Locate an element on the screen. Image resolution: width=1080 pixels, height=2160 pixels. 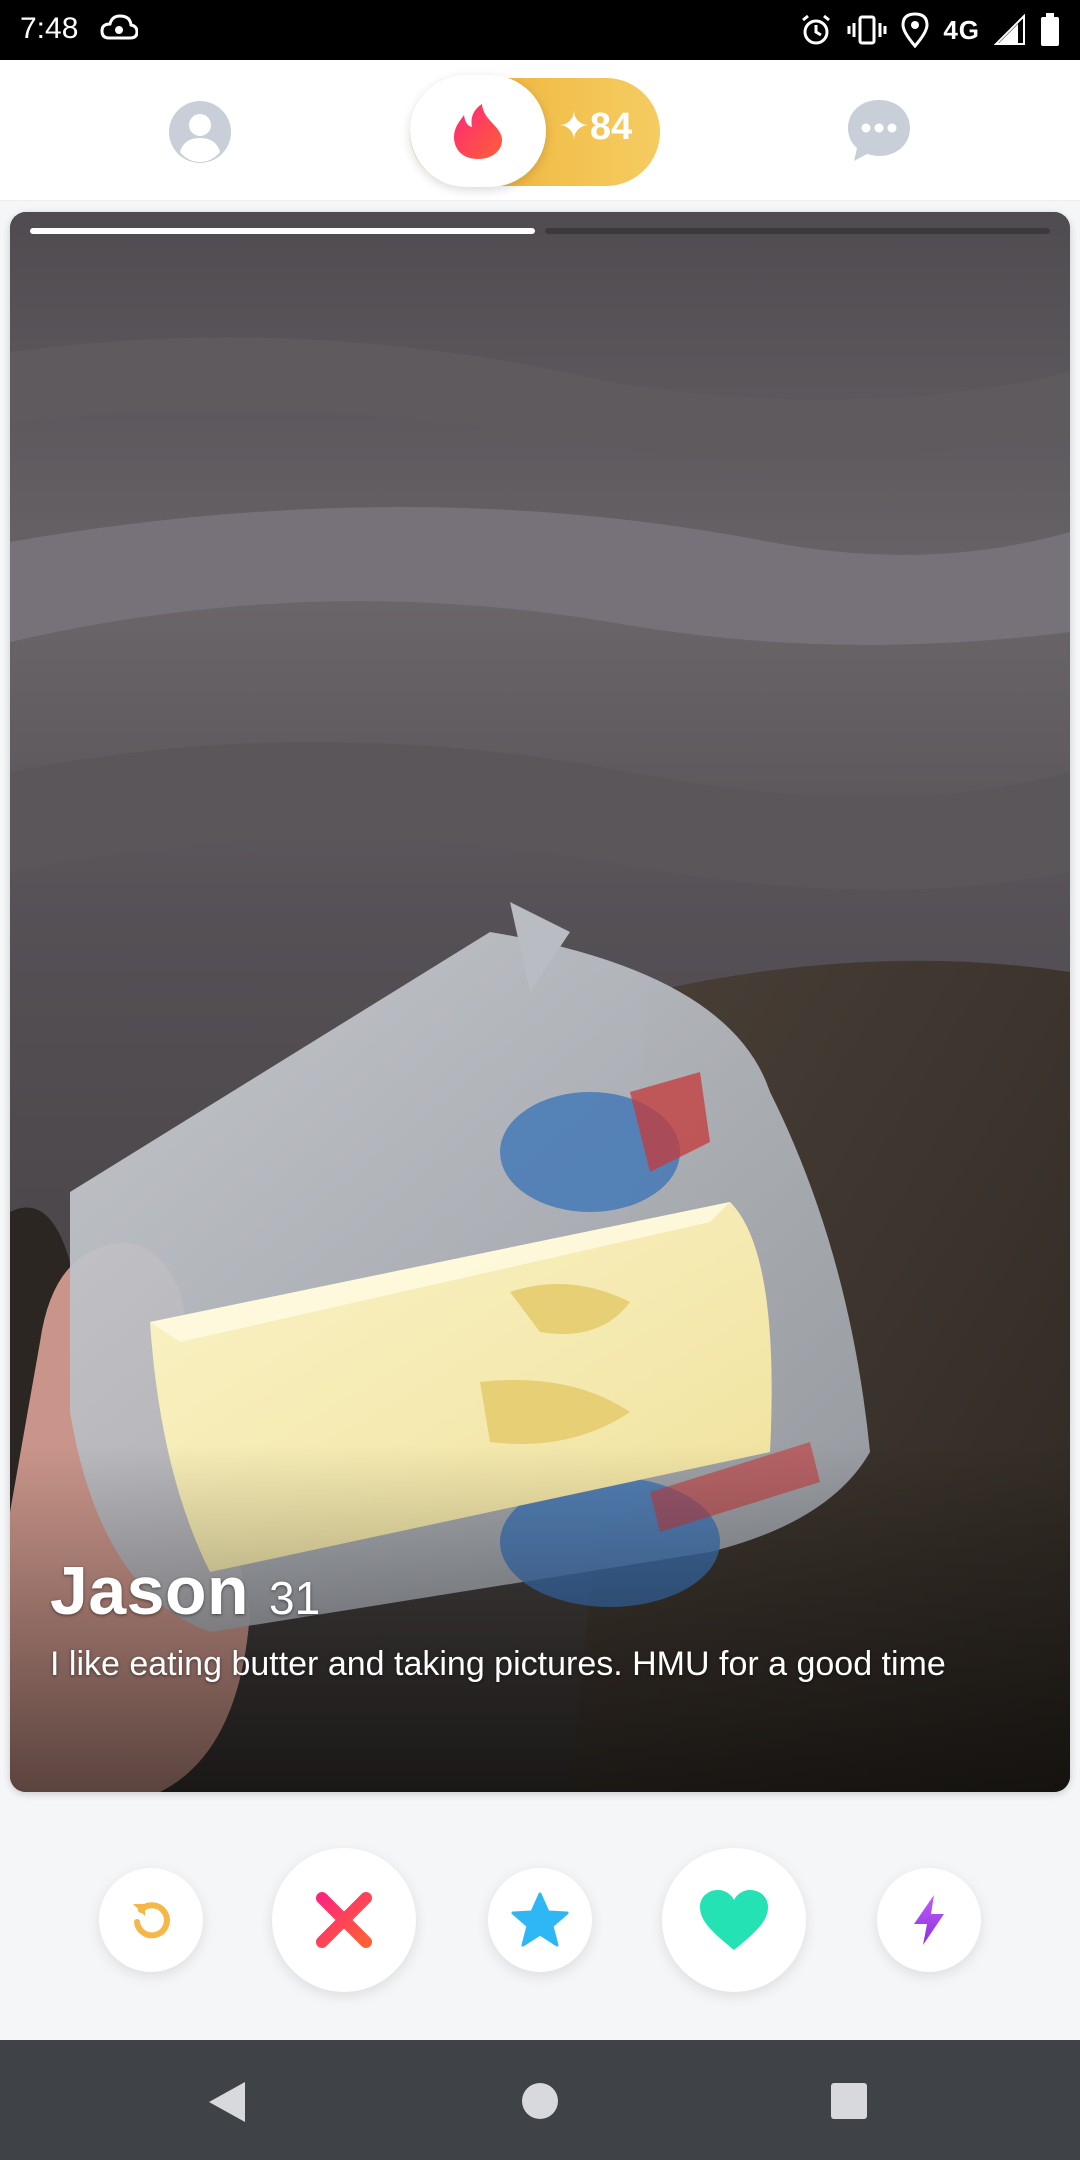
star-icon is located at coordinates (540, 1919).